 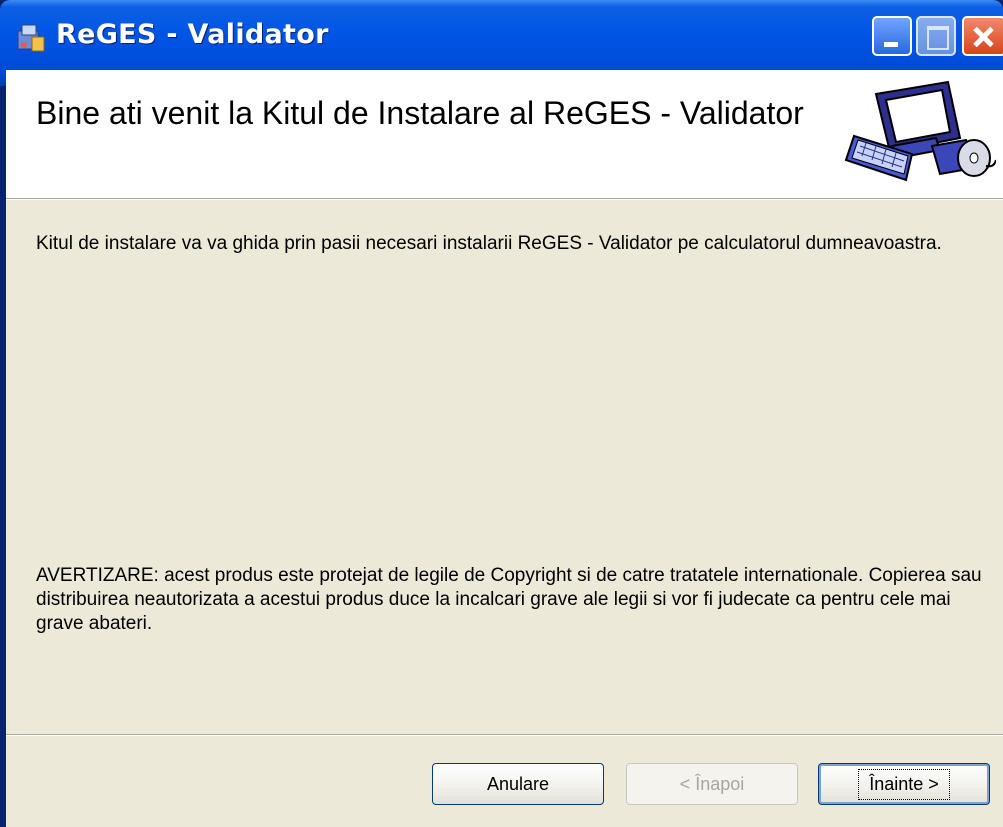 I want to click on banner-divider, so click(x=504, y=199).